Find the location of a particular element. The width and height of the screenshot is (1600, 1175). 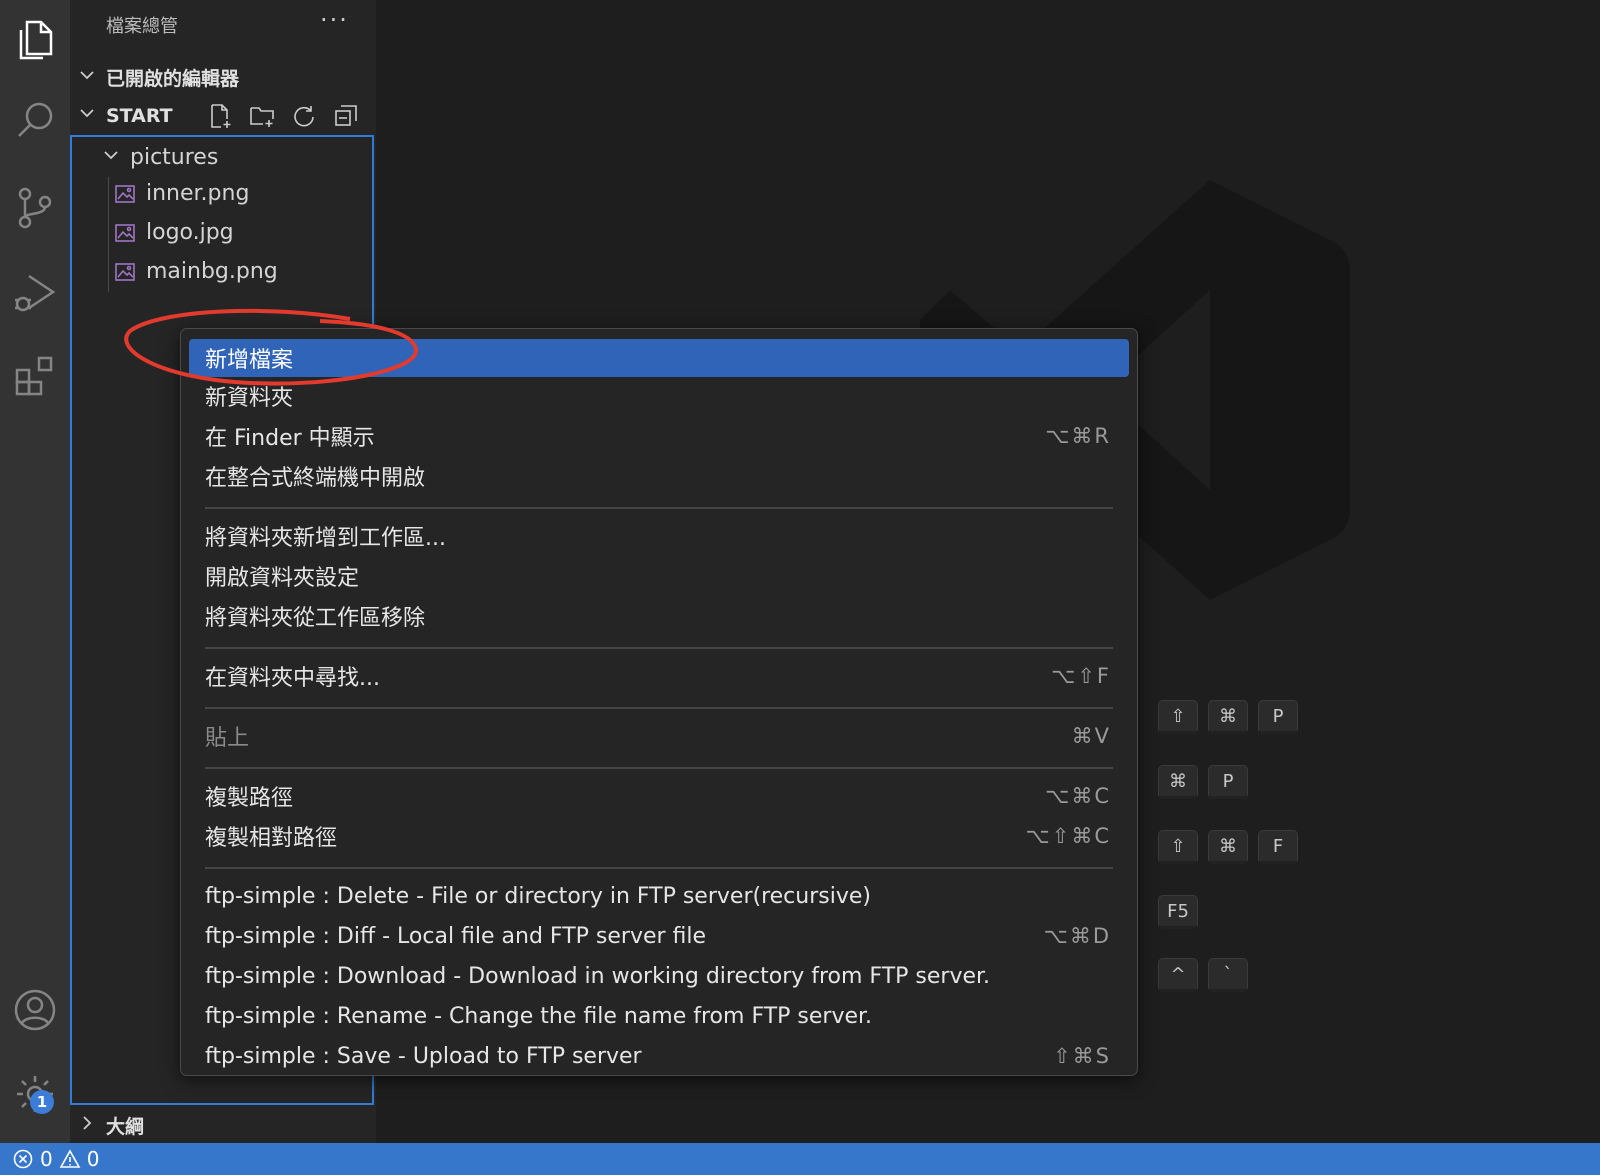

file-label: logo.jpg is located at coordinates (190, 232).